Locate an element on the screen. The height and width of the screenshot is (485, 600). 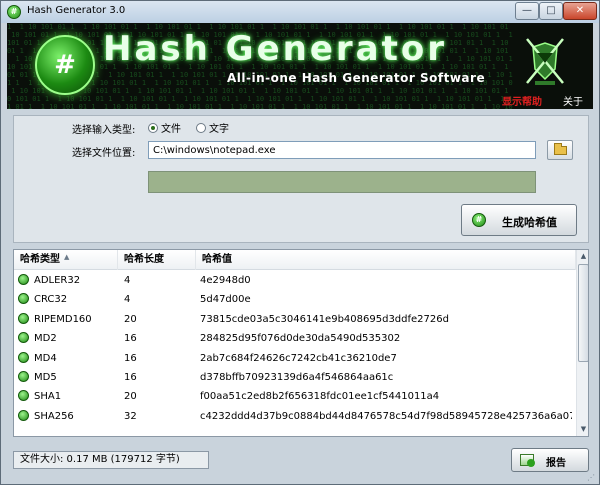
browse-folder-button is located at coordinates (560, 150).